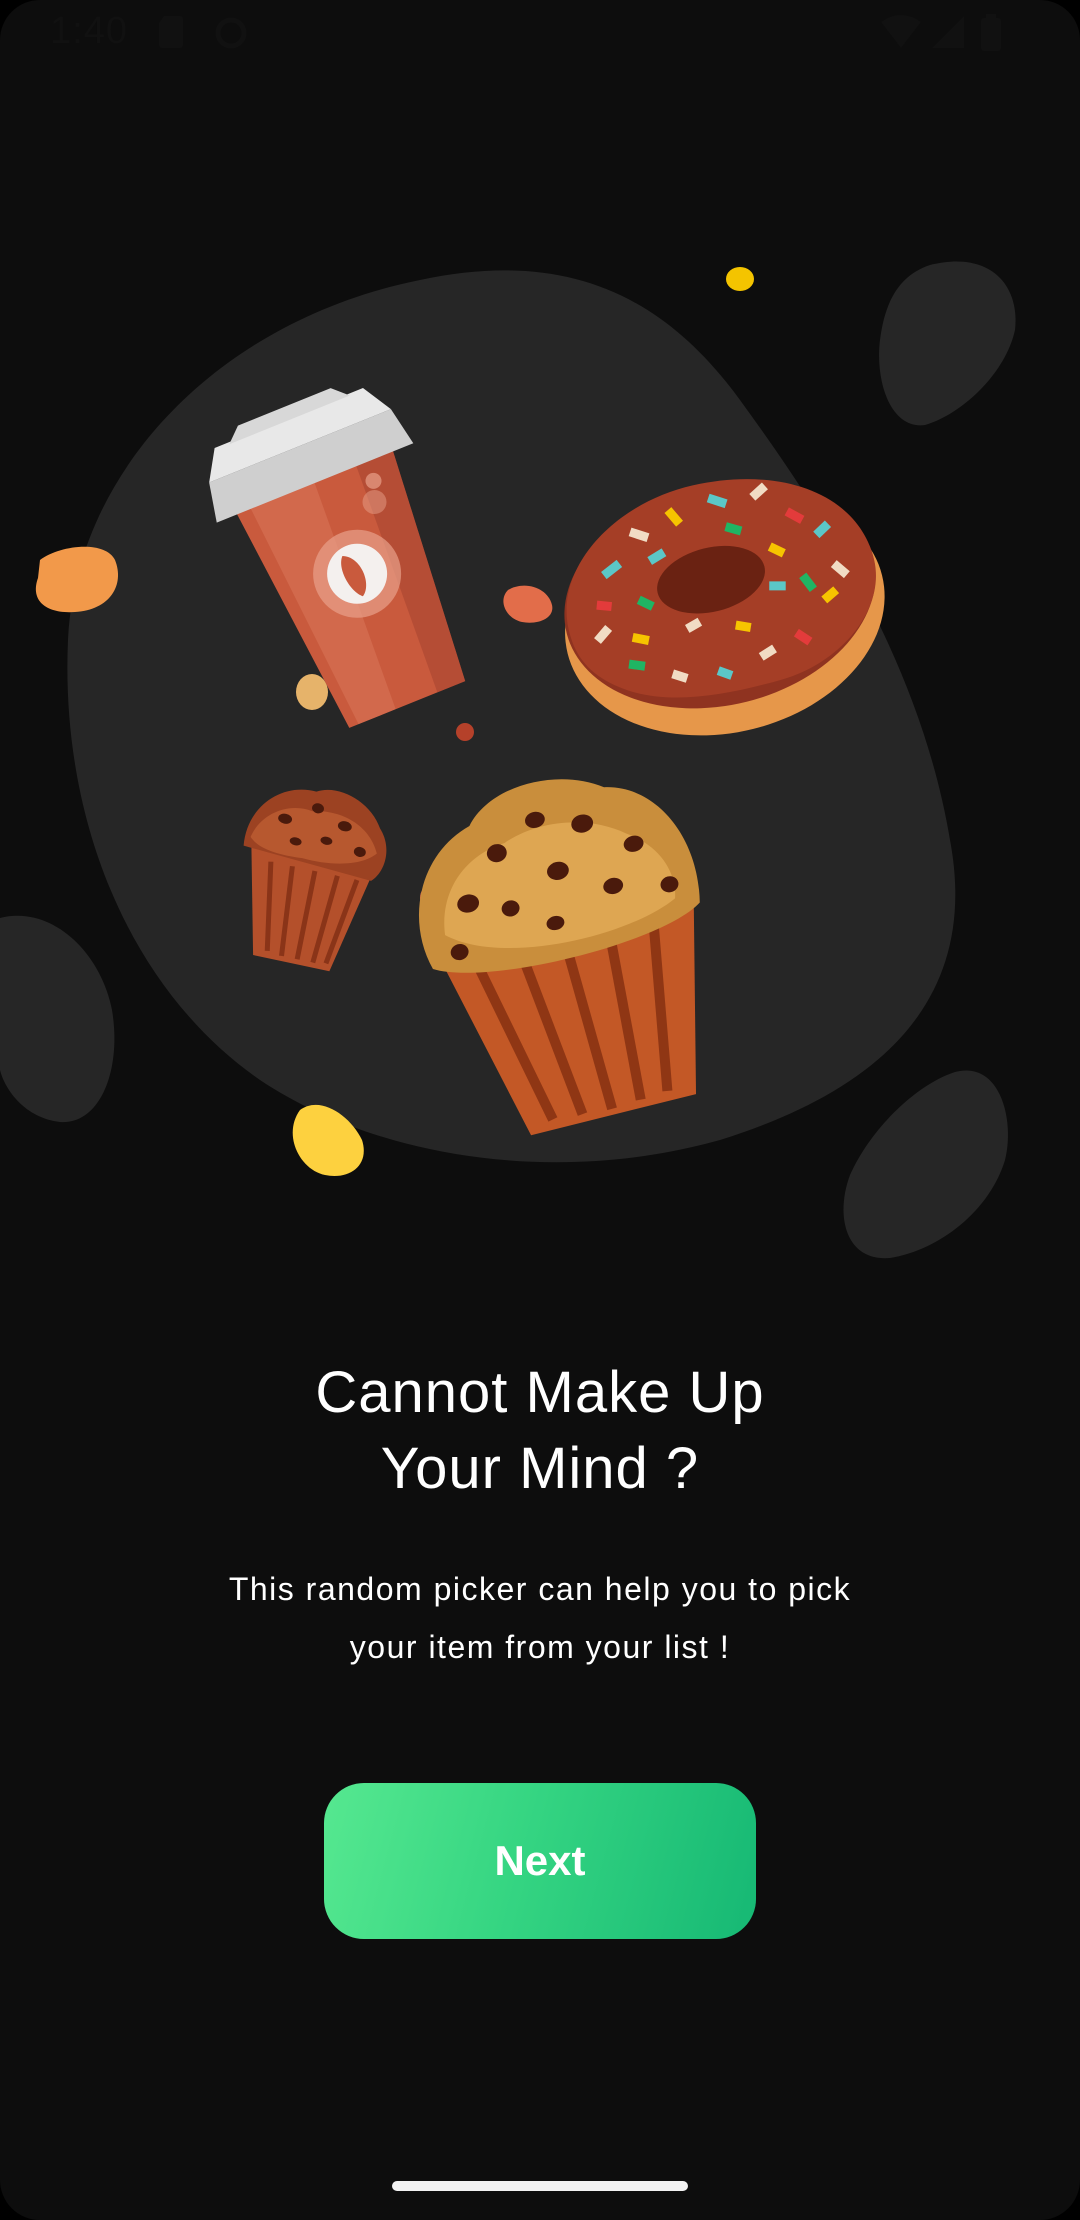 The width and height of the screenshot is (1080, 2220). Describe the element at coordinates (540, 1431) in the screenshot. I see `onboarding-title: Cannot Make Up Your Mind ?` at that location.